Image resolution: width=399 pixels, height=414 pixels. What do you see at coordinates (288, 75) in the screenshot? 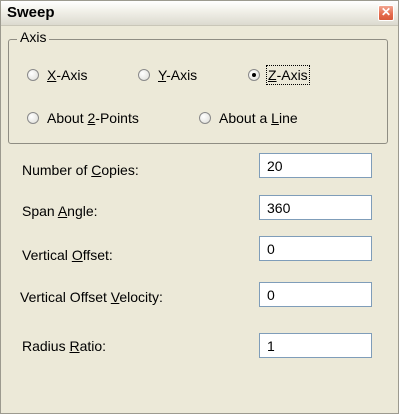
I see `radio-z-axis-label: Z-Axis` at bounding box center [288, 75].